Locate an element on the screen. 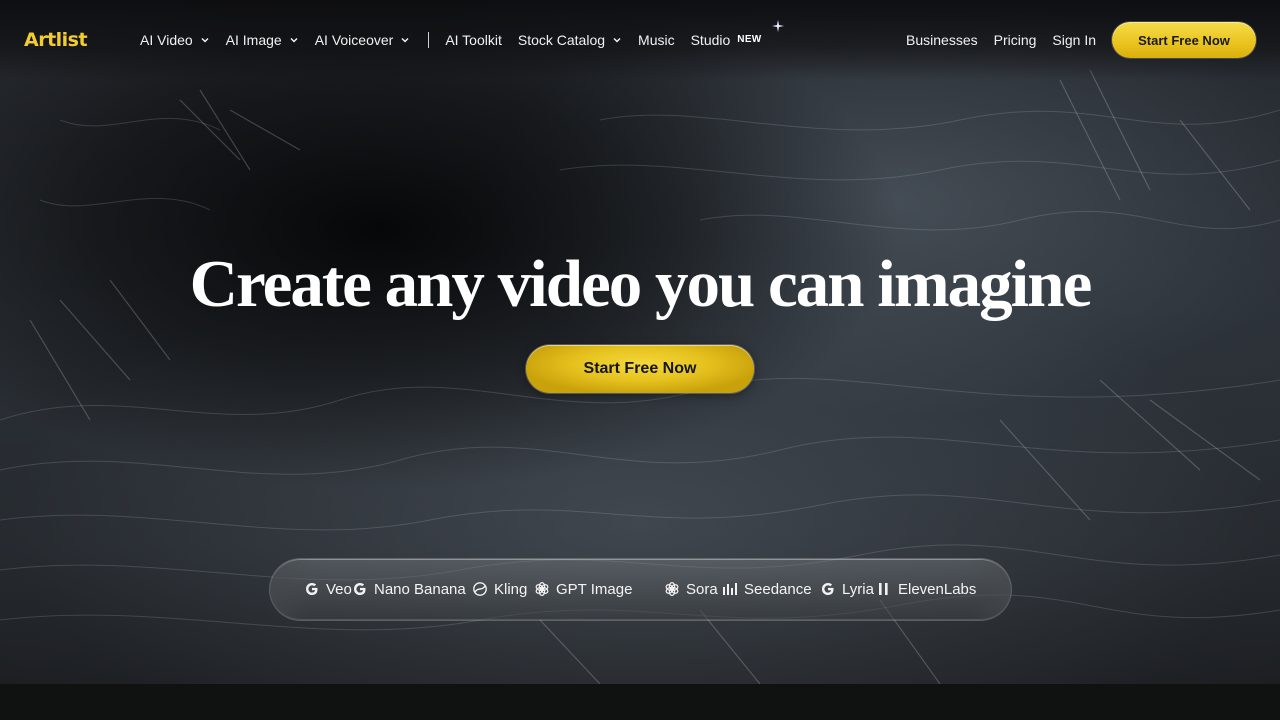 The height and width of the screenshot is (720, 1280). page-footer-strip is located at coordinates (640, 702).